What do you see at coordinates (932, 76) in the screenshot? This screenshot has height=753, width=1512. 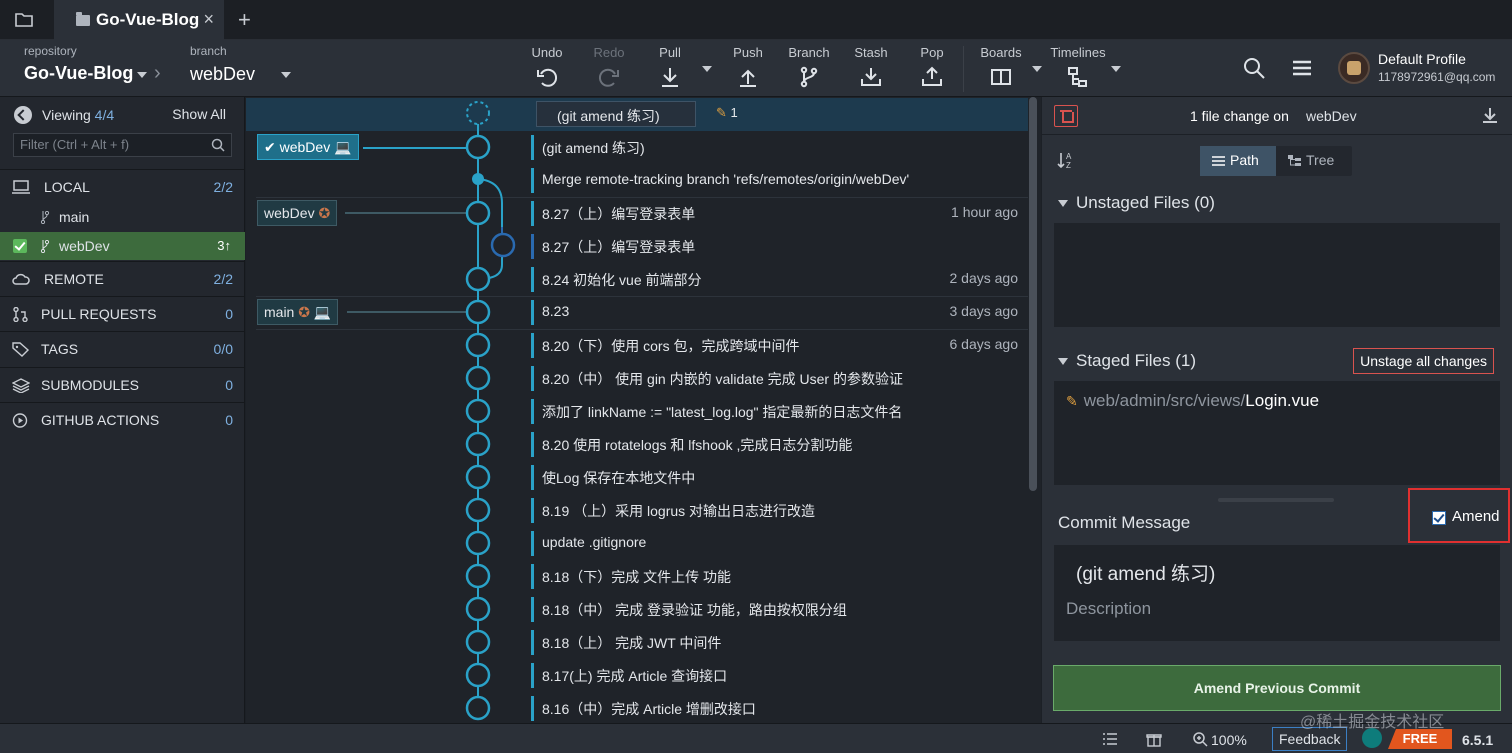 I see `pop-icon` at bounding box center [932, 76].